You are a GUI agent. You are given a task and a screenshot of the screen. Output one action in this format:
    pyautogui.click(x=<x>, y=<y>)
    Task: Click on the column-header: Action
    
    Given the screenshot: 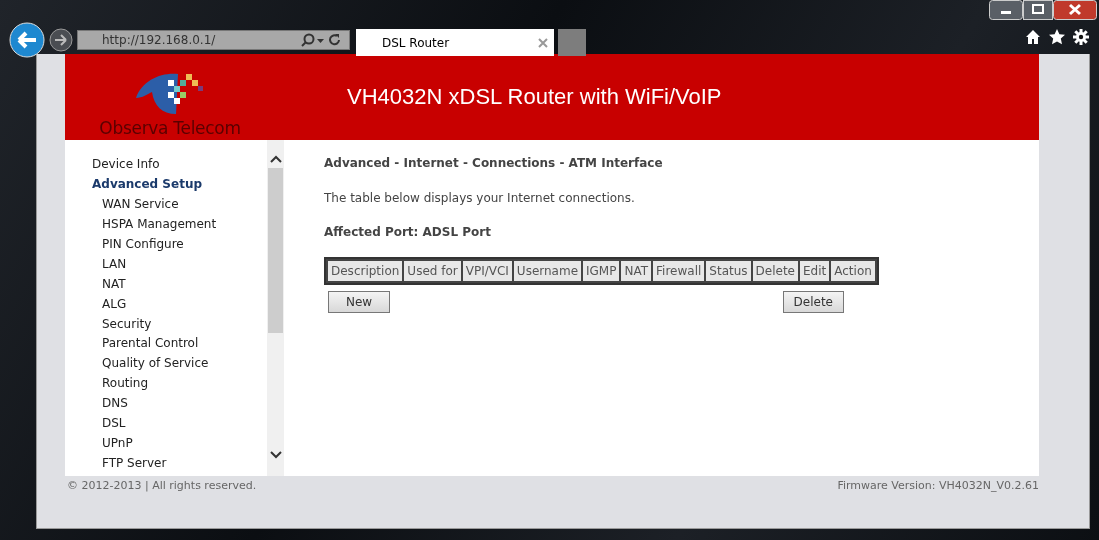 What is the action you would take?
    pyautogui.click(x=853, y=271)
    